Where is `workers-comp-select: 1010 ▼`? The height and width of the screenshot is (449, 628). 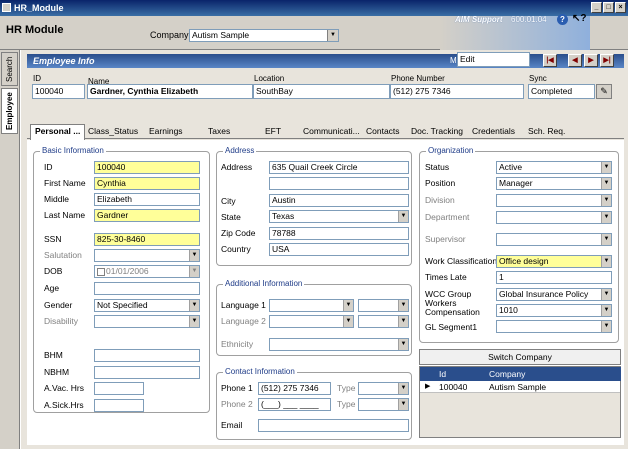
workers-comp-select: 1010 ▼ is located at coordinates (554, 310).